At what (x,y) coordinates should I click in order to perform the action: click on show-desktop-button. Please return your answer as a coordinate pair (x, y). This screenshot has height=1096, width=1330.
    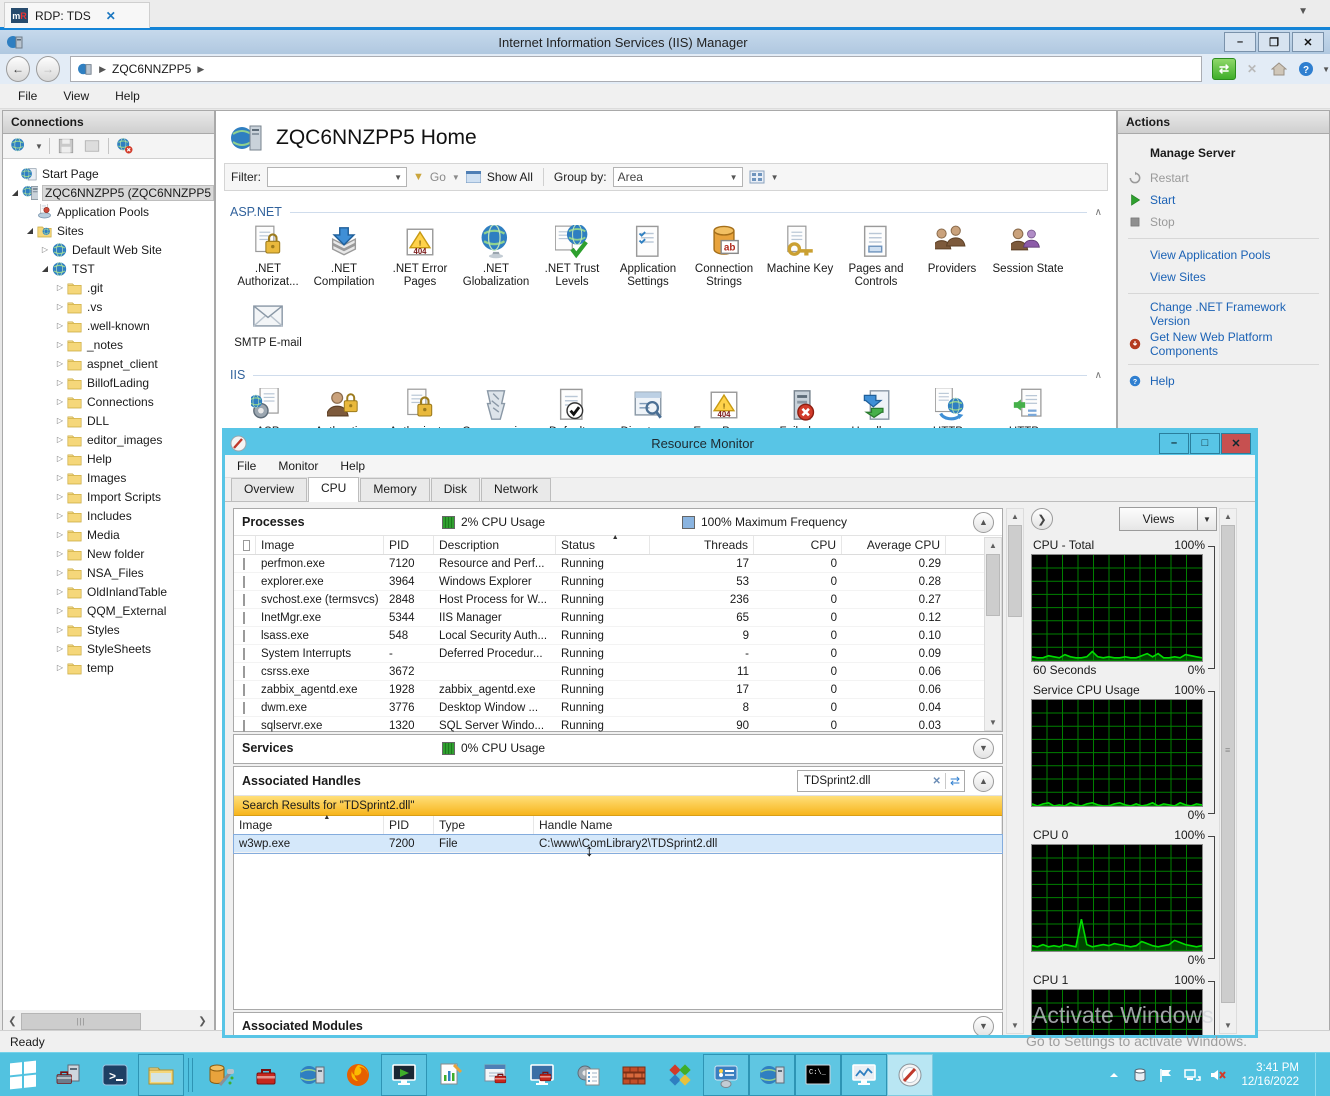
    Looking at the image, I should click on (1319, 1074).